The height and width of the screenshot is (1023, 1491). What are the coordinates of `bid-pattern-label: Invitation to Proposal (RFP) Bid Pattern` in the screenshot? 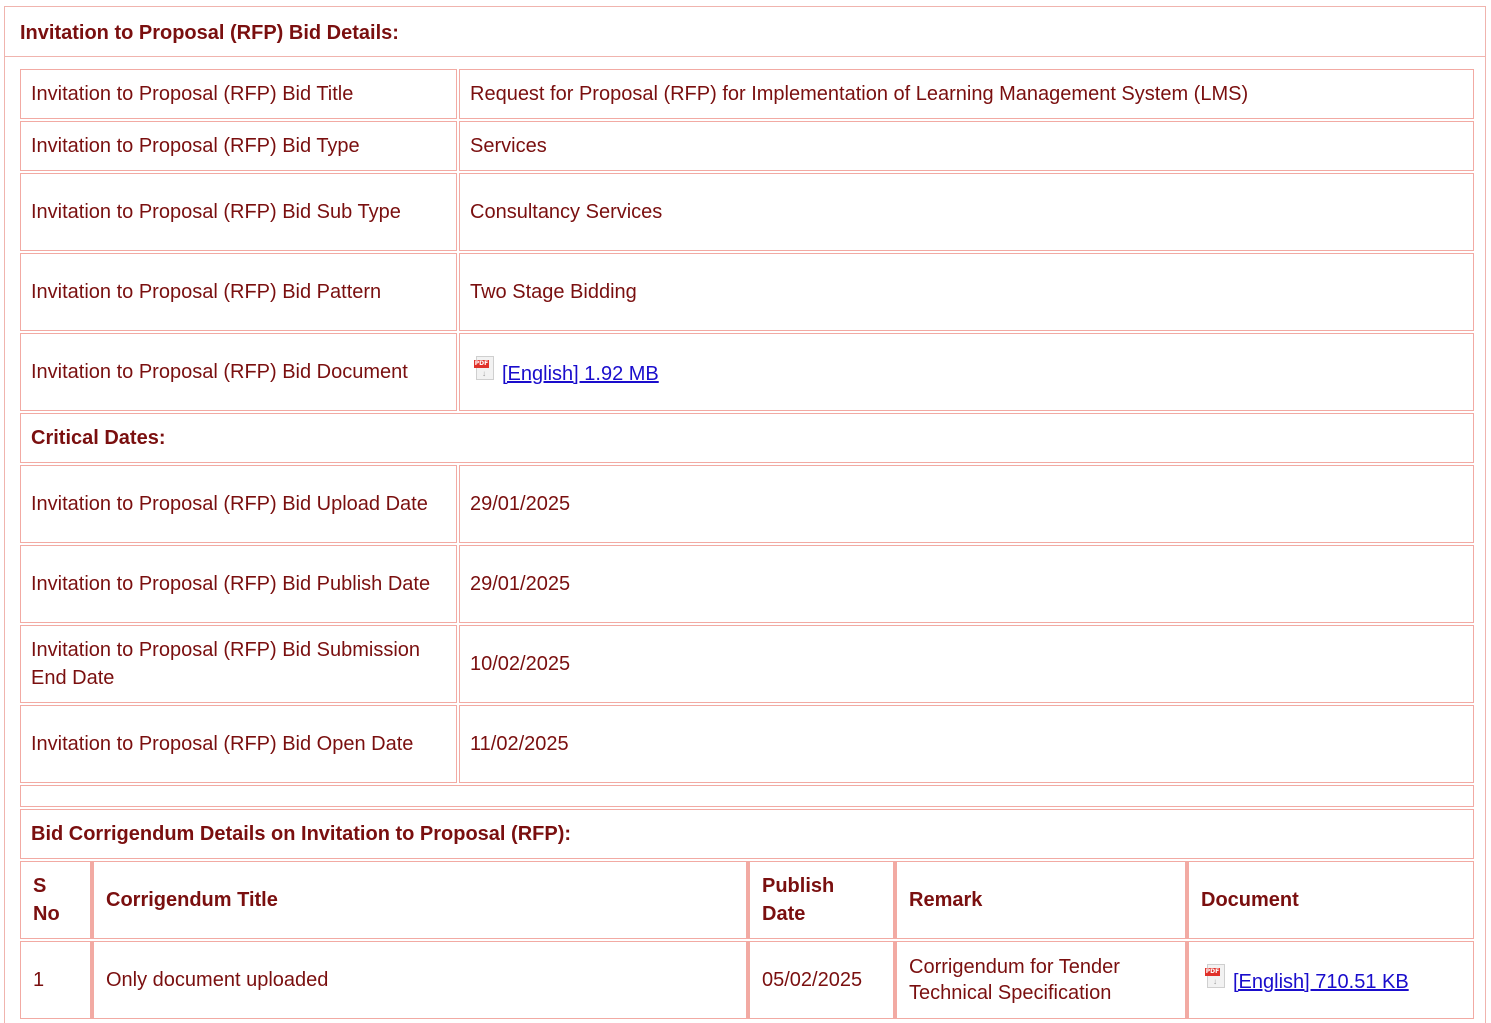 It's located at (238, 292).